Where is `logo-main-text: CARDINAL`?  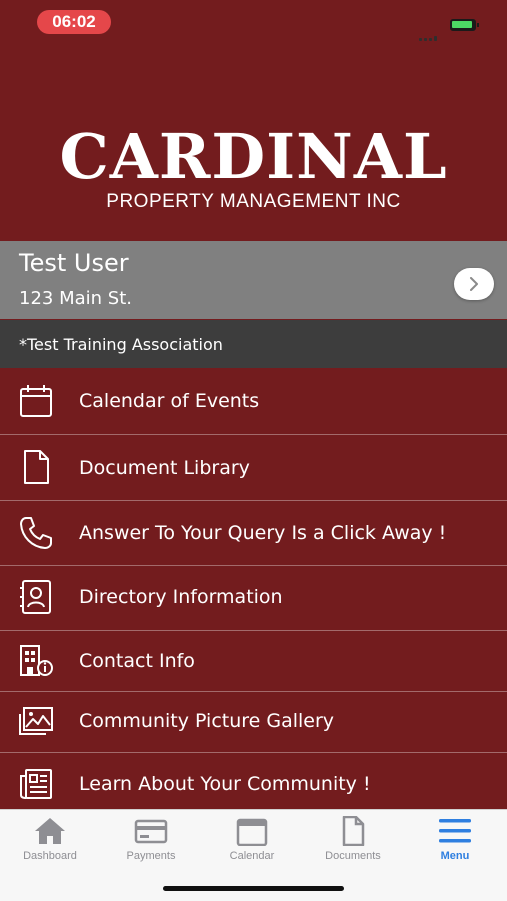 logo-main-text: CARDINAL is located at coordinates (253, 156).